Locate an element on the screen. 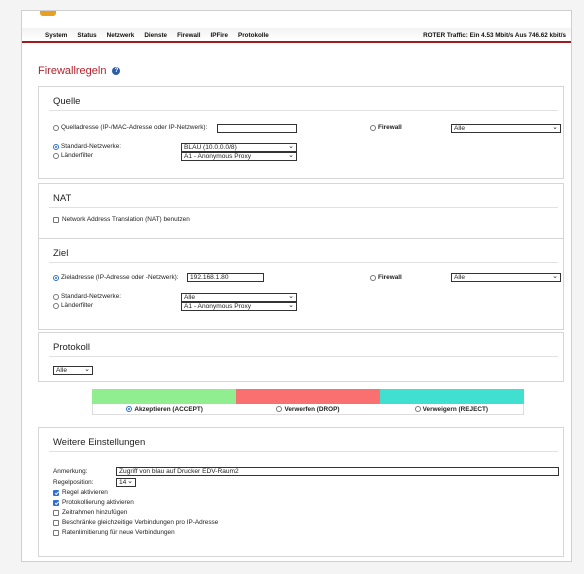 The height and width of the screenshot is (574, 584). target-standard-networks-select: Alle ⌄ is located at coordinates (239, 297).